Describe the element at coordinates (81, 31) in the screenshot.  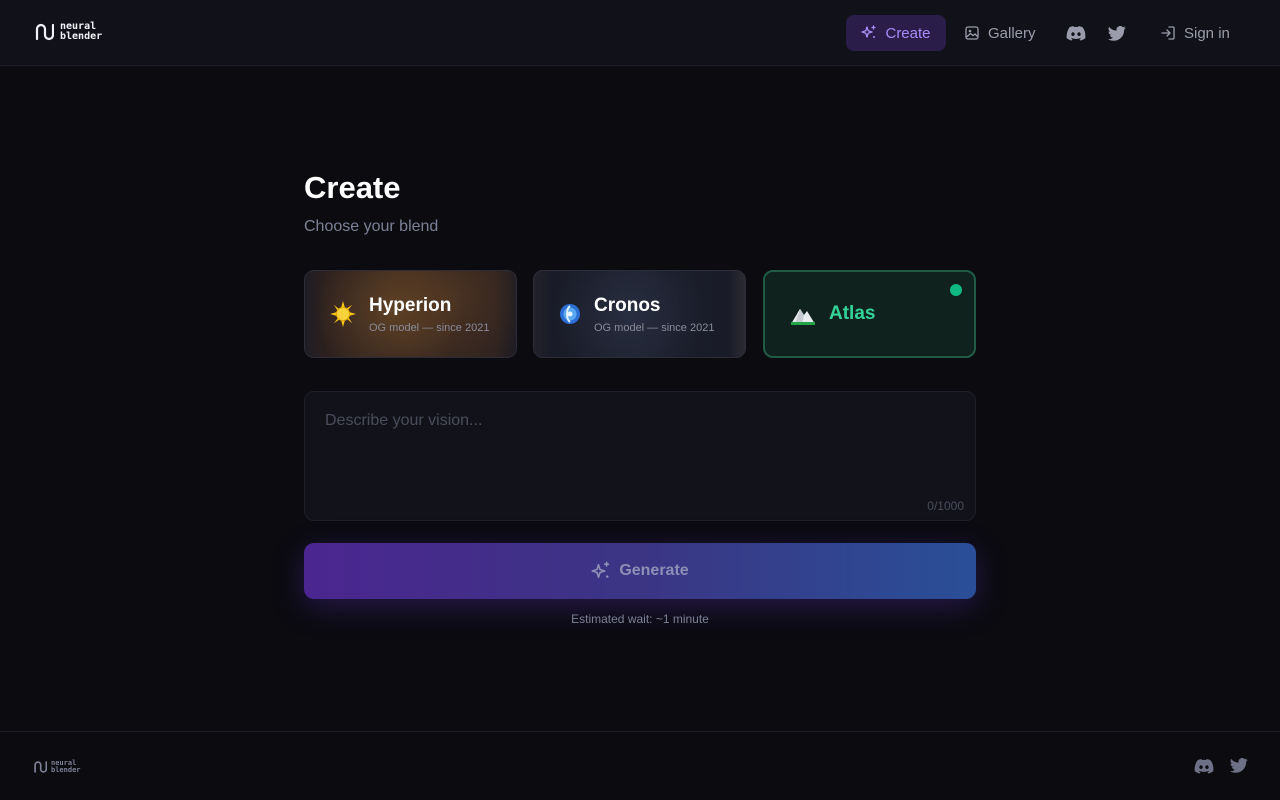
I see `brand-name: neural blender` at that location.